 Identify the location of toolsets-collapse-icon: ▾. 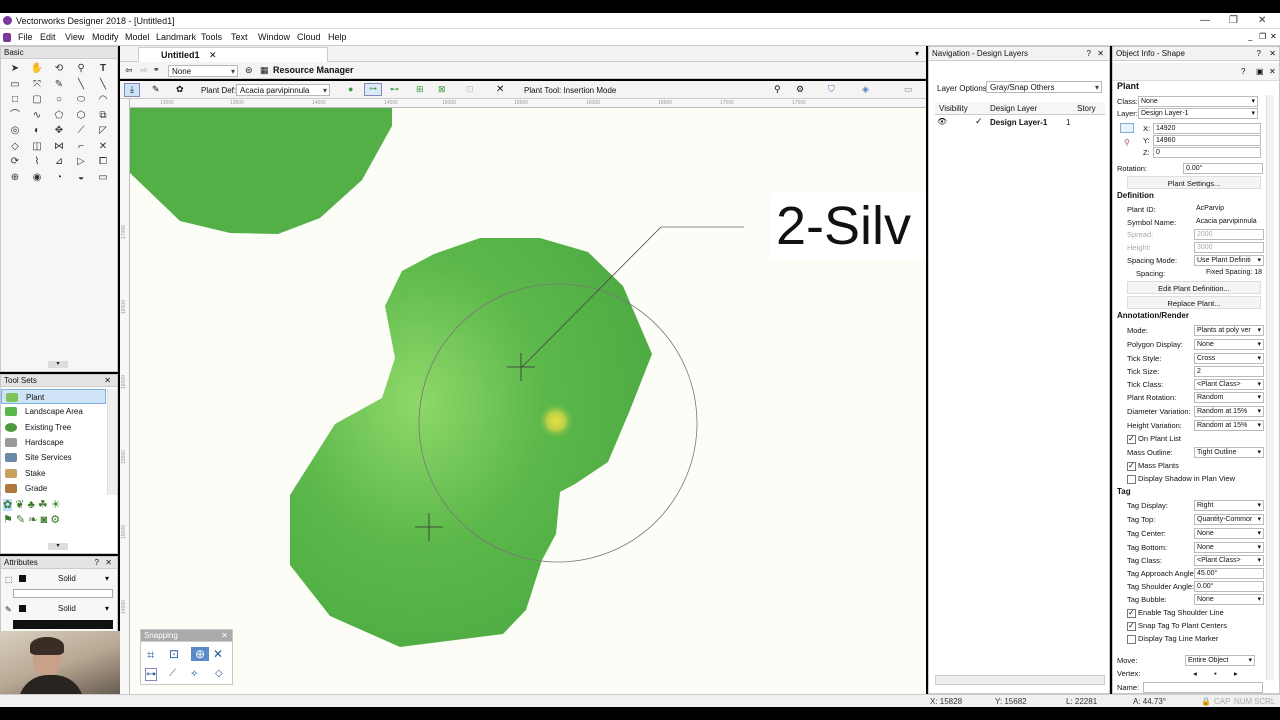
(58, 546).